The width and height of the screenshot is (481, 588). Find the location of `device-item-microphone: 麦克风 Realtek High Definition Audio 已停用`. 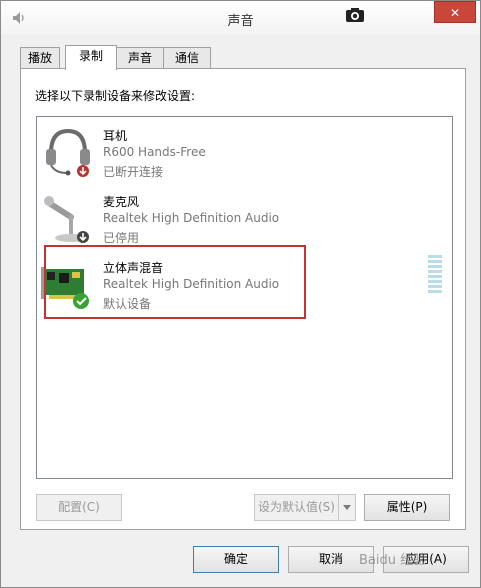

device-item-microphone: 麦克风 Realtek High Definition Audio 已停用 is located at coordinates (241, 218).